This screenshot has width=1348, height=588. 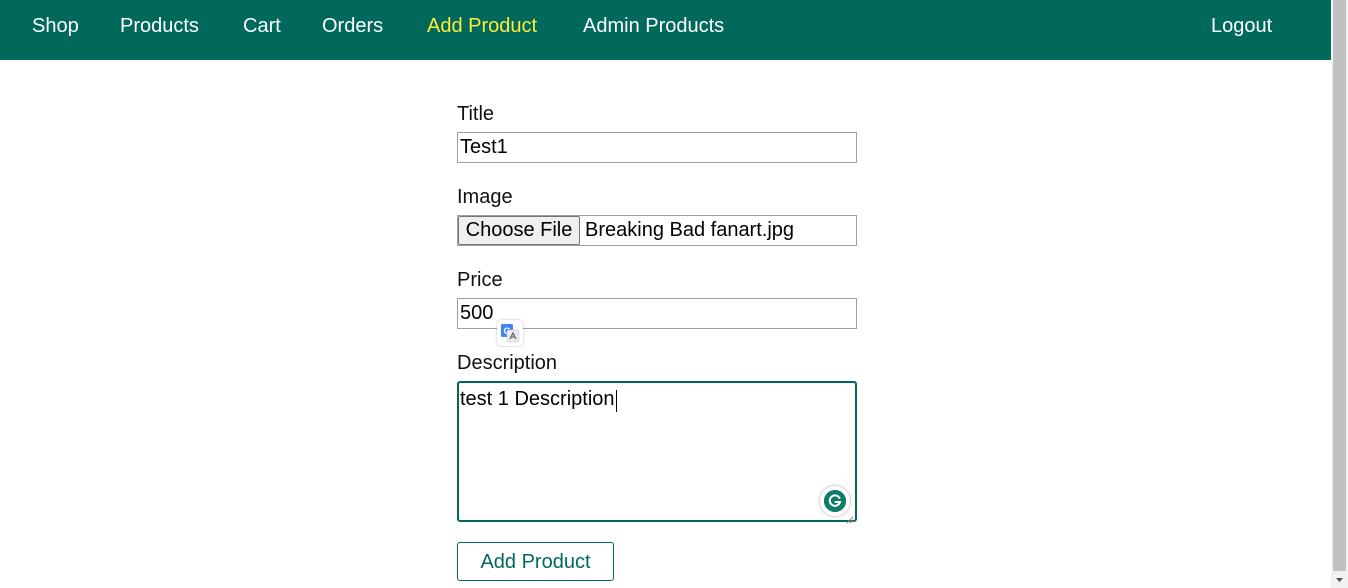 I want to click on nav-link-cart: Cart, so click(x=262, y=26).